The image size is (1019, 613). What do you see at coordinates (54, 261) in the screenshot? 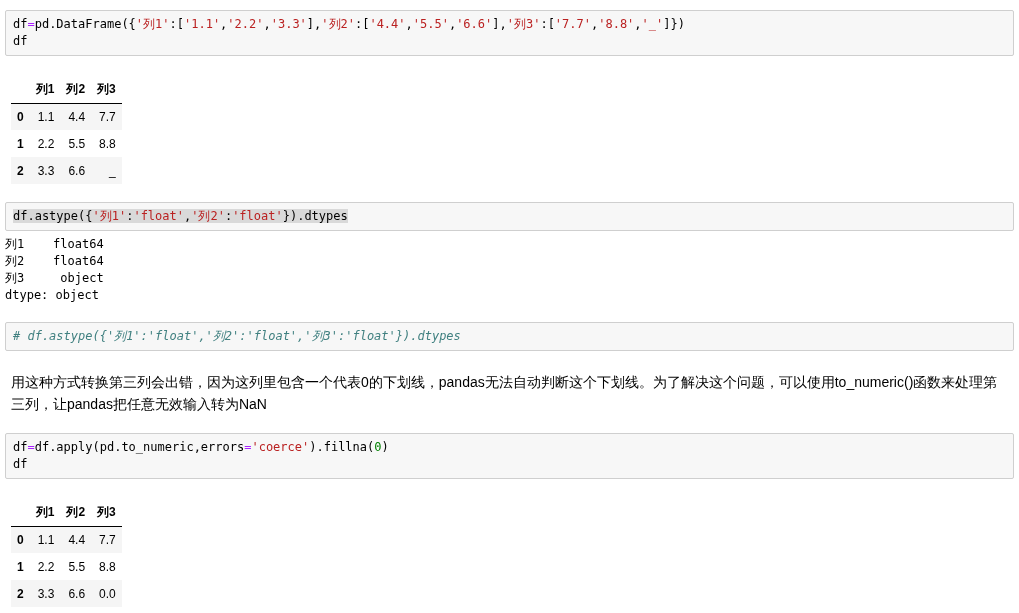
I see `output-line: 列2 float64` at bounding box center [54, 261].